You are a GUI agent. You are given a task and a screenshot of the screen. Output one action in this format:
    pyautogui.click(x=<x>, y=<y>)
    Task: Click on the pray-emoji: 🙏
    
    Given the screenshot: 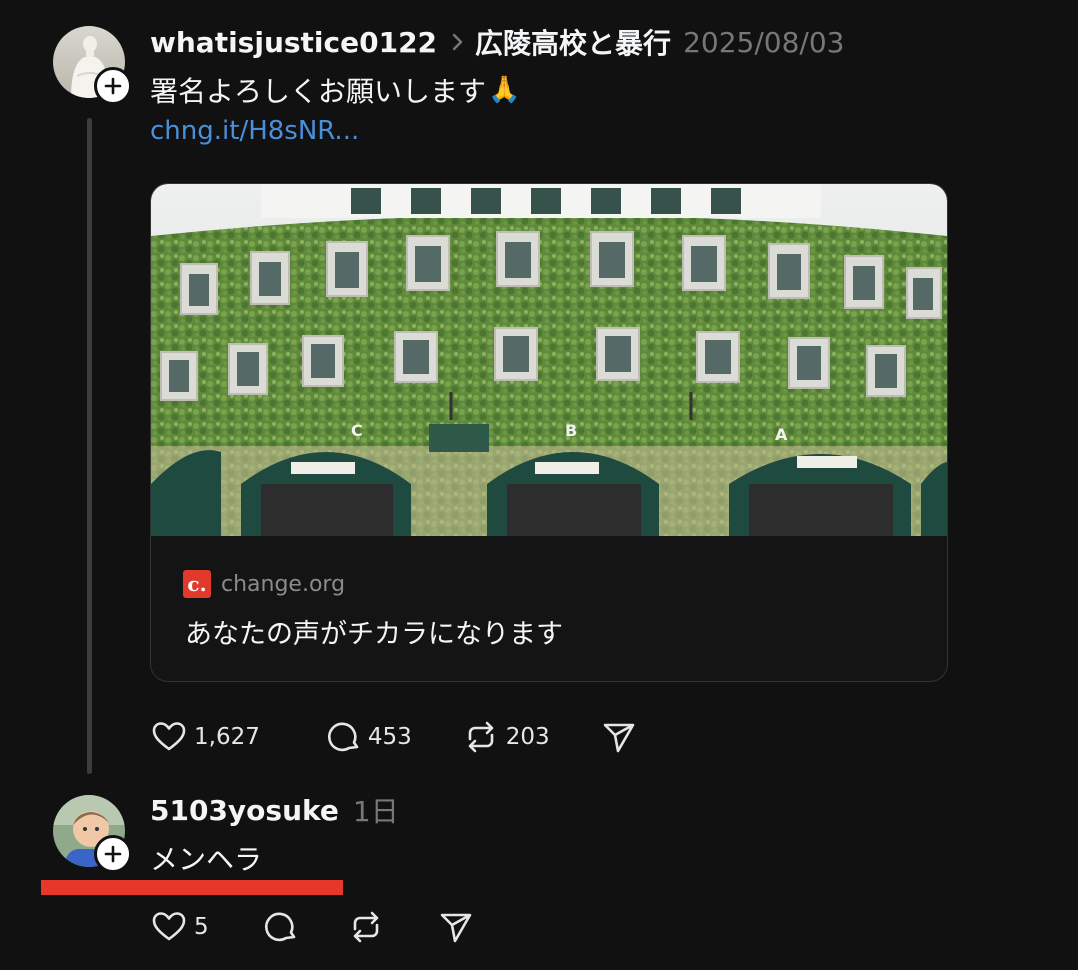 What is the action you would take?
    pyautogui.click(x=504, y=90)
    